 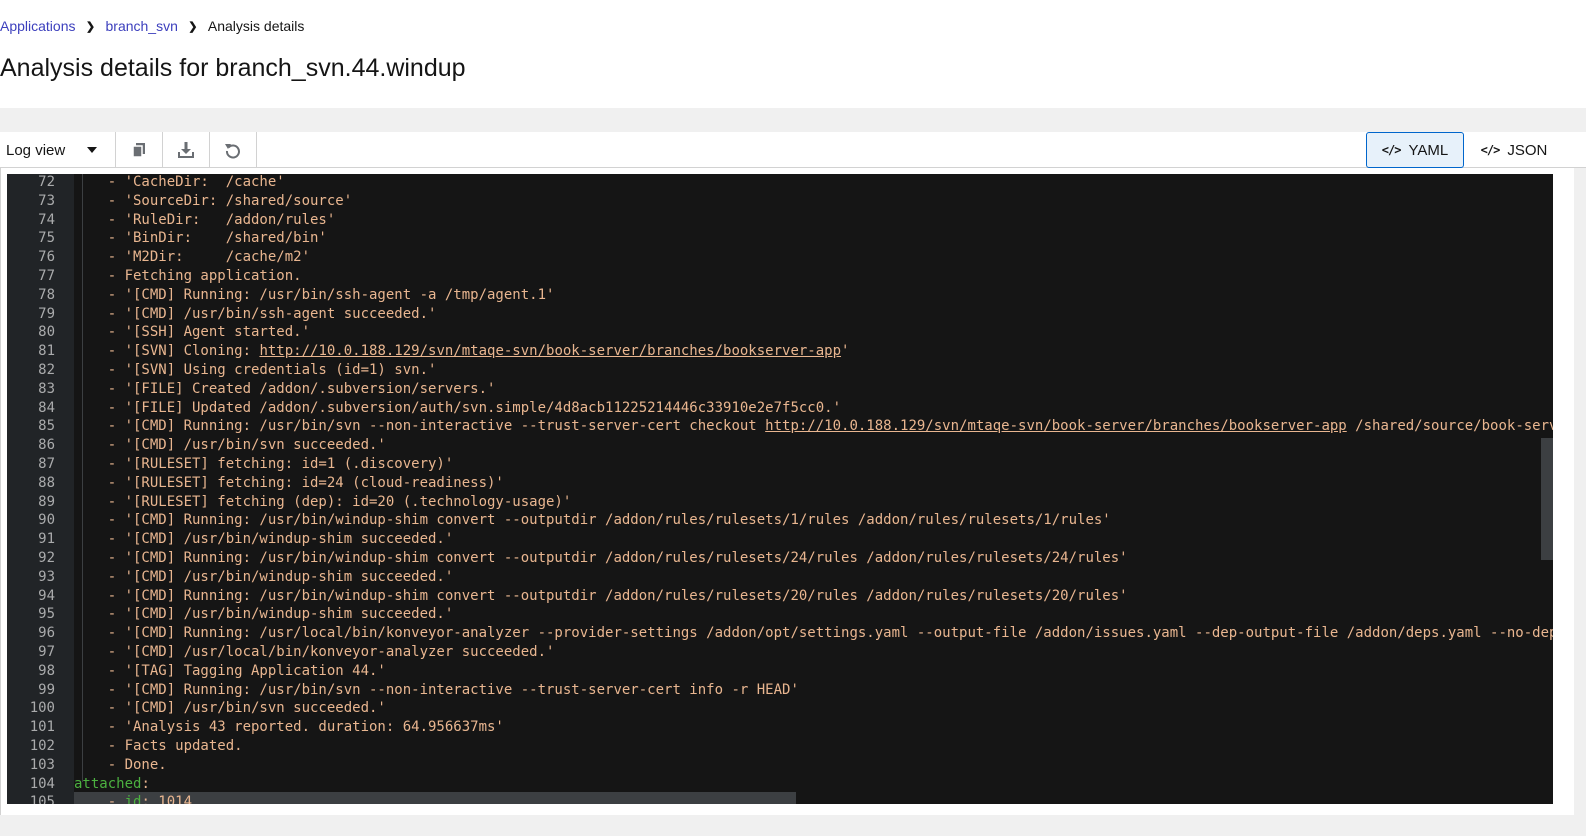 I want to click on line-number: 101, so click(x=42, y=727).